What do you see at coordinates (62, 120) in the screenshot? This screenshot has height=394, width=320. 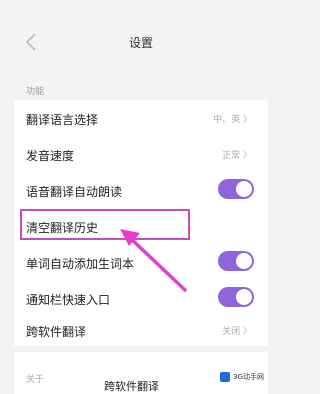 I see `row-label: 翻译语言选择` at bounding box center [62, 120].